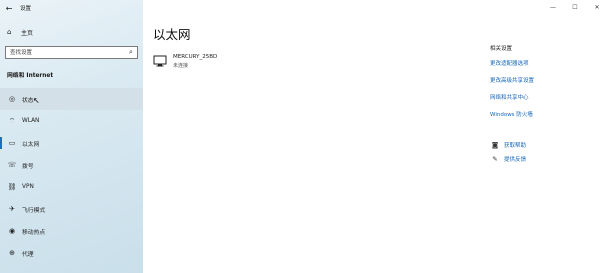 This screenshot has height=273, width=608. Describe the element at coordinates (12, 165) in the screenshot. I see `dialup-phone-icon: ☏` at that location.